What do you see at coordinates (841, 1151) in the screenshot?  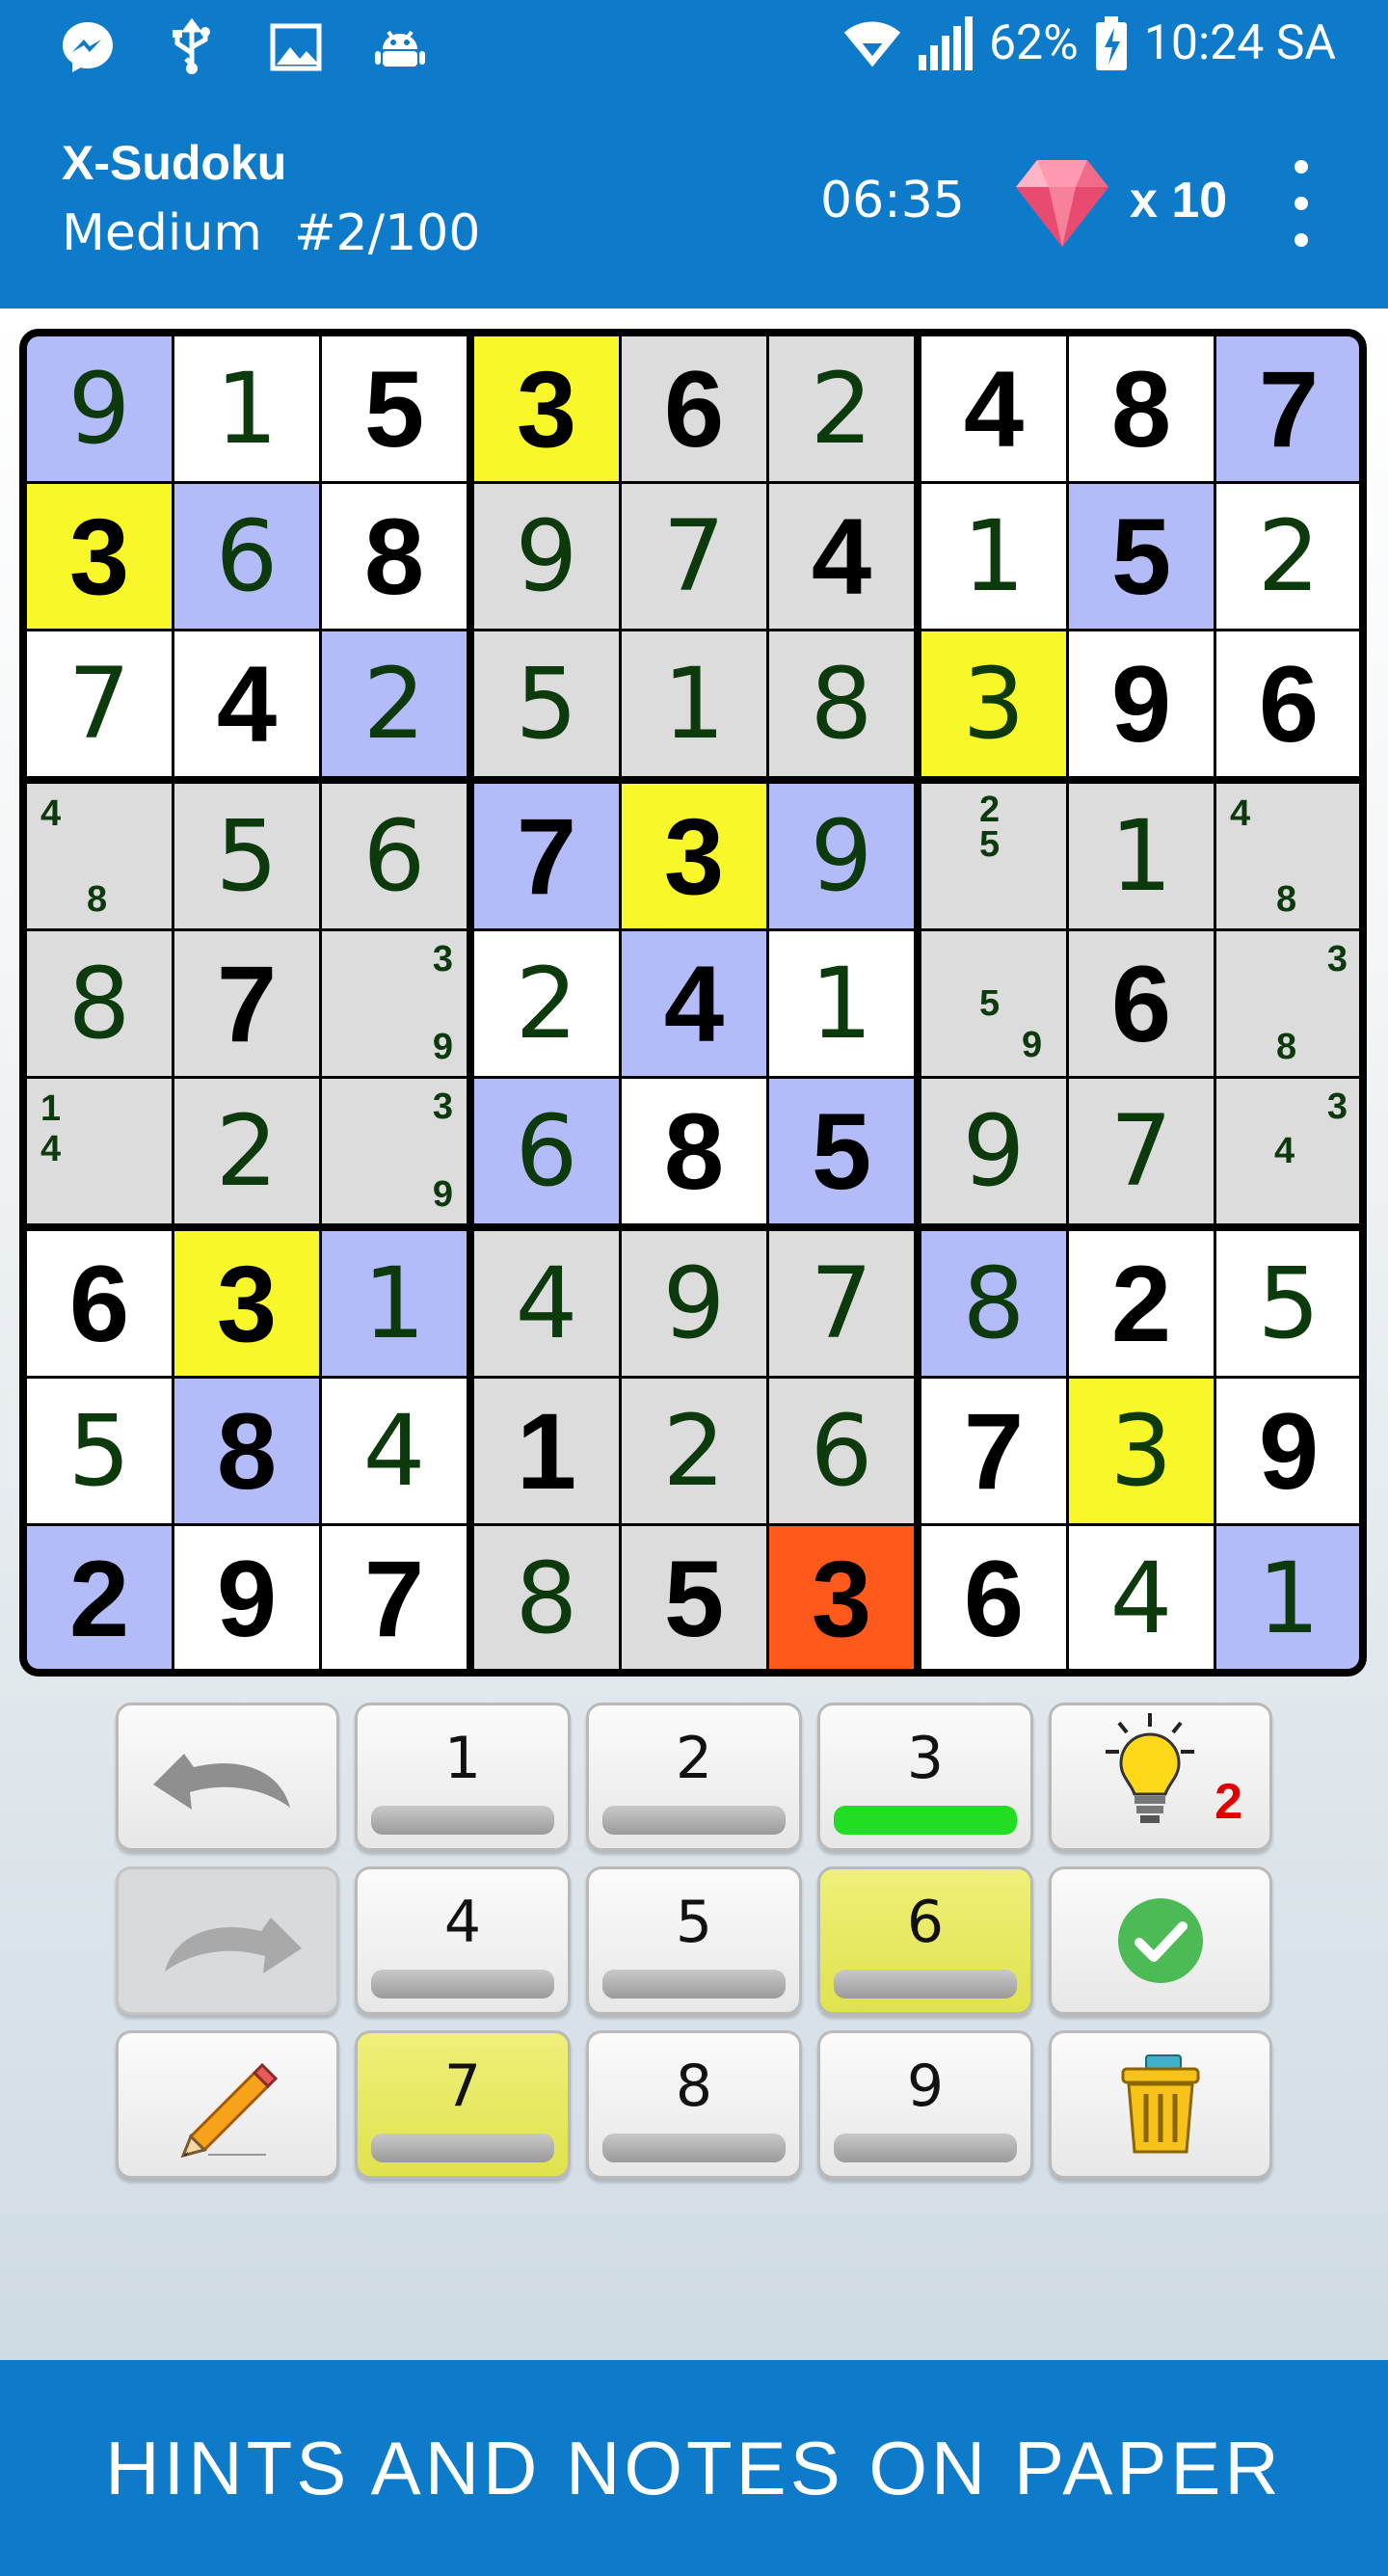 I see `cell-r6-c6: 5` at bounding box center [841, 1151].